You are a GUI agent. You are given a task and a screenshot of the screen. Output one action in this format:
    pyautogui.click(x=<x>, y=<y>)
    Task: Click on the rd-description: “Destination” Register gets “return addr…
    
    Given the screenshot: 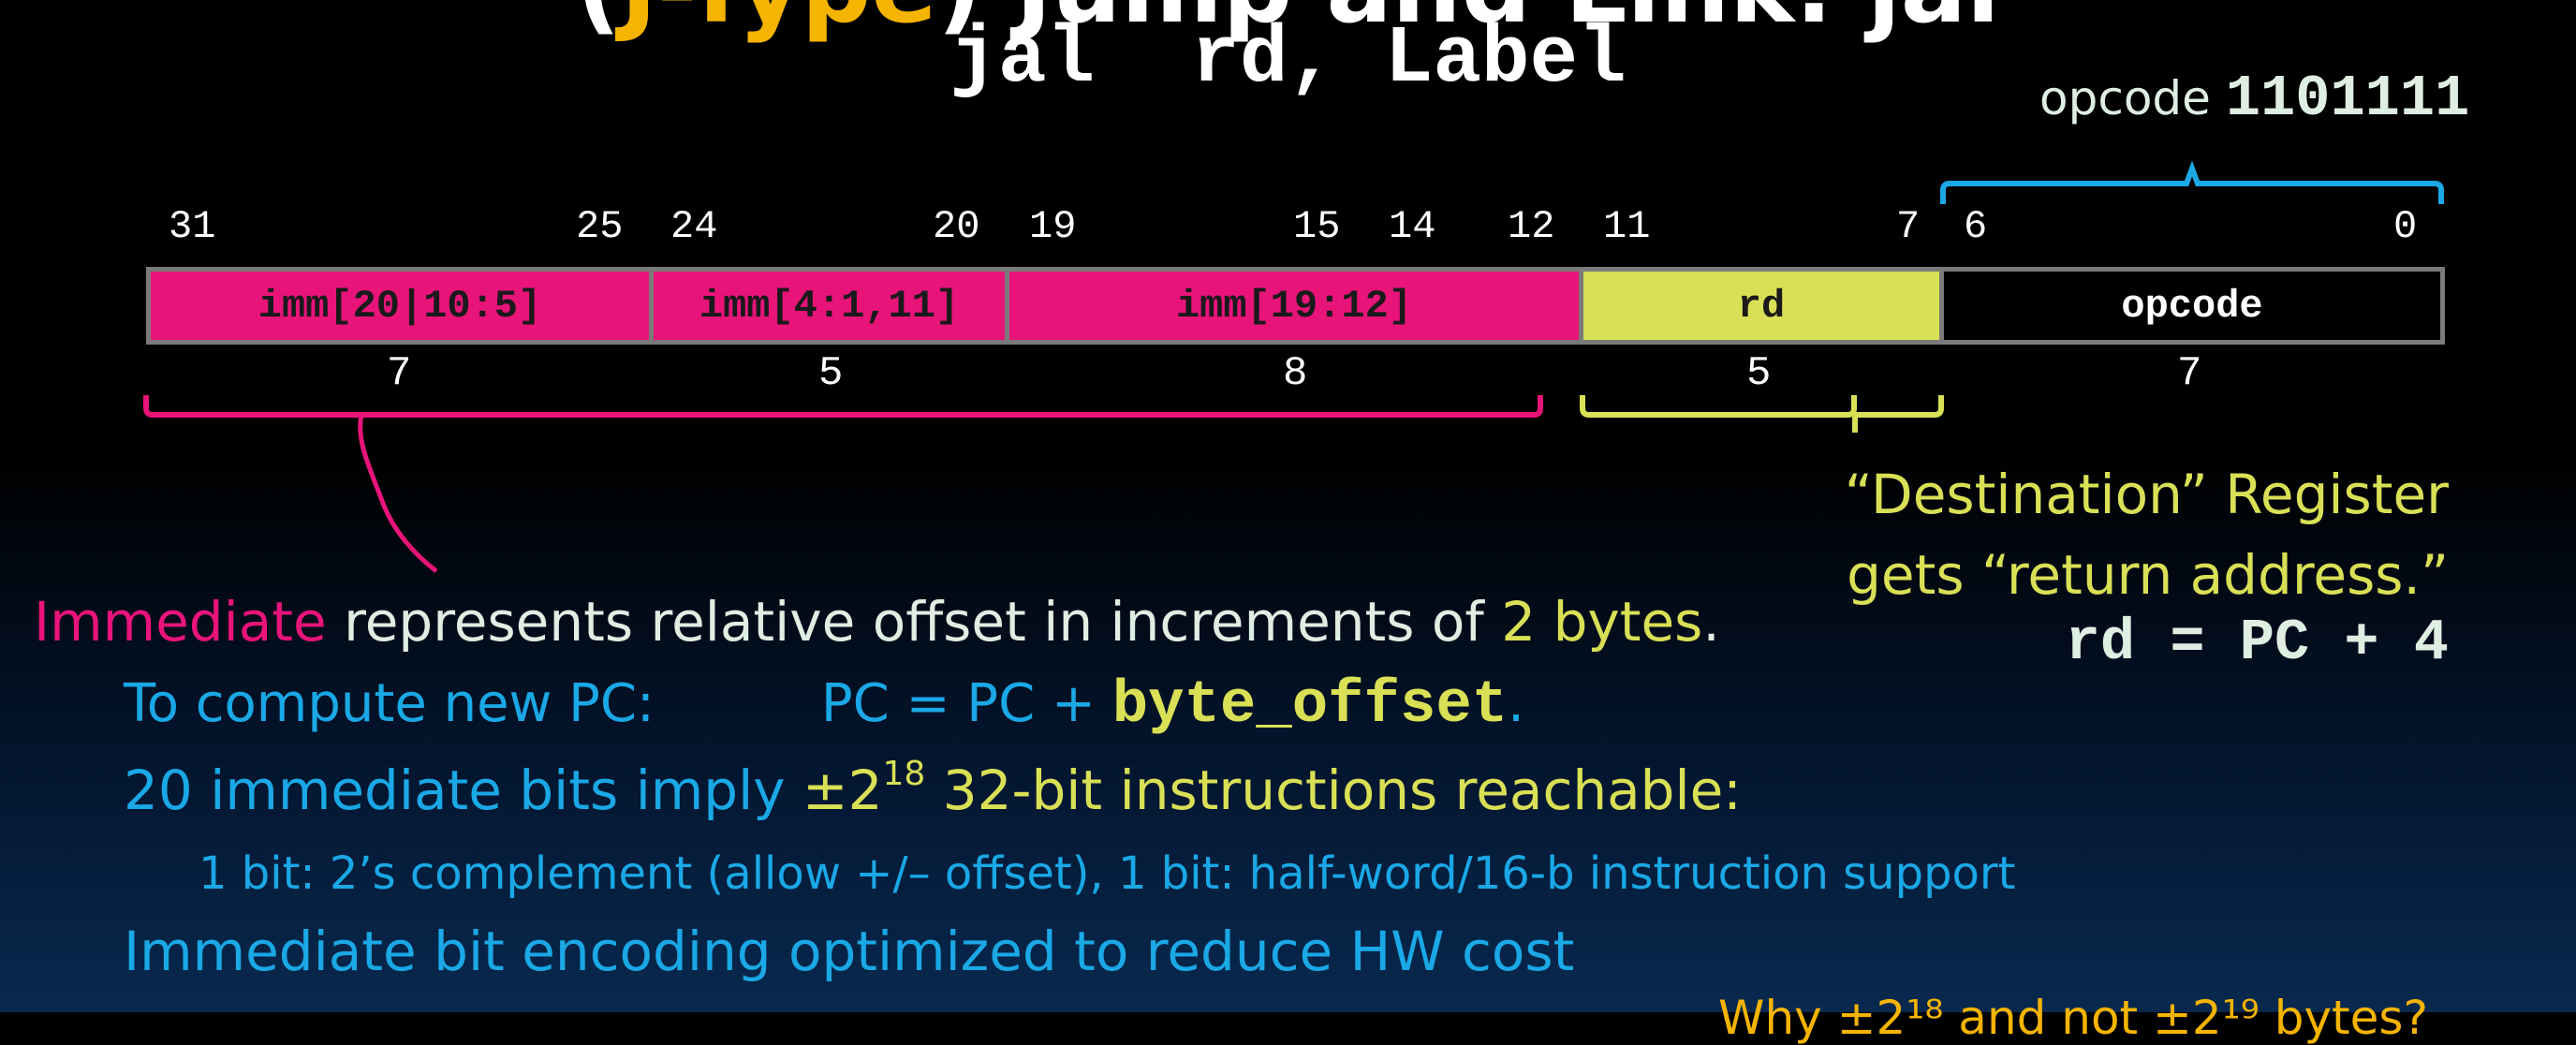 What is the action you would take?
    pyautogui.click(x=2114, y=535)
    